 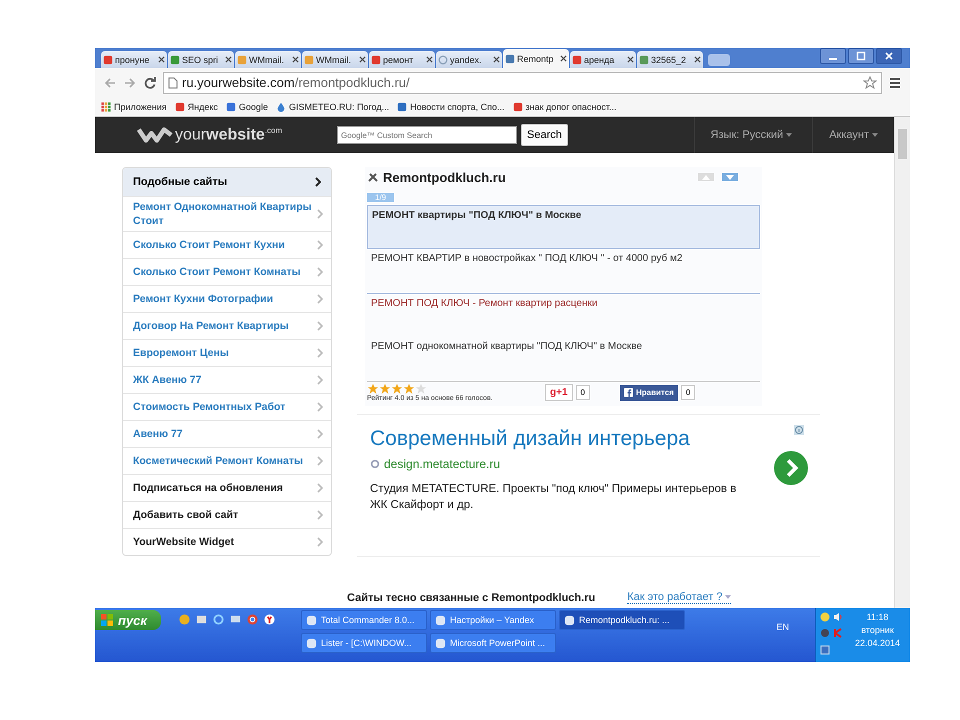 What do you see at coordinates (227, 213) in the screenshot?
I see `sidebar-item: Ремонт Однокомнатной Квартиры Стоит` at bounding box center [227, 213].